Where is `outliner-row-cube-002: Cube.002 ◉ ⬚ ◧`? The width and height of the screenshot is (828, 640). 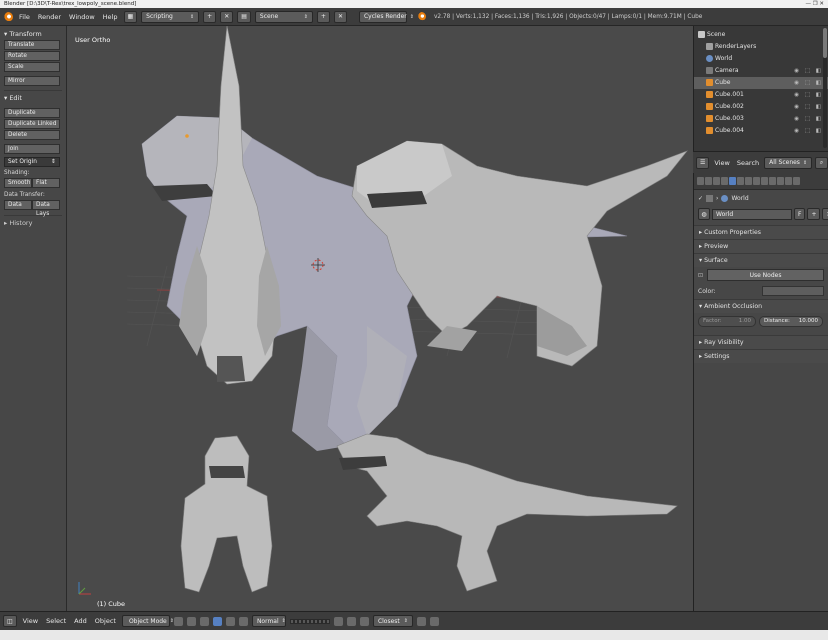
outliner-row-cube-002: Cube.002 ◉ ⬚ ◧ is located at coordinates (761, 107).